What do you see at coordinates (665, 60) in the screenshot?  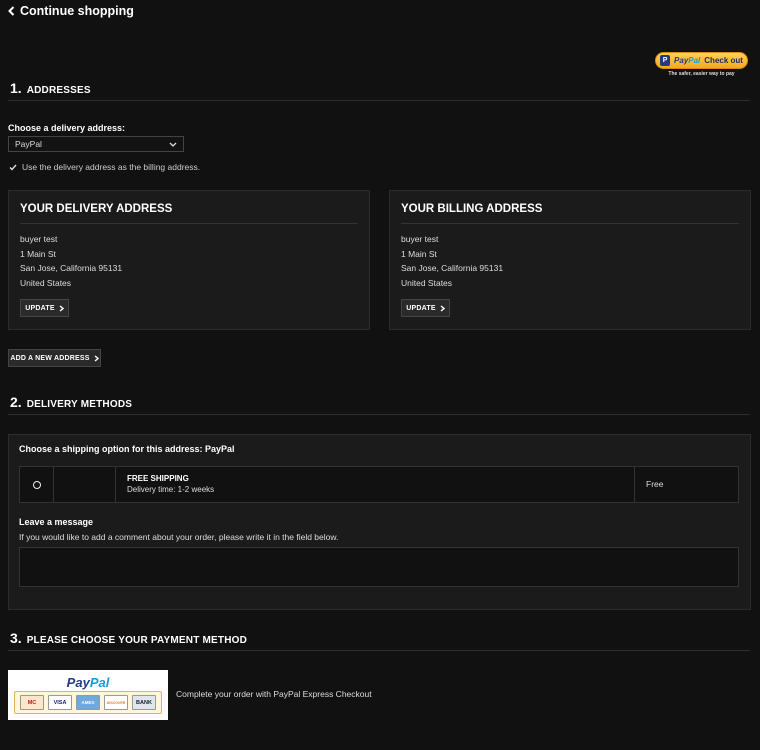 I see `paypal-logo-icon: P` at bounding box center [665, 60].